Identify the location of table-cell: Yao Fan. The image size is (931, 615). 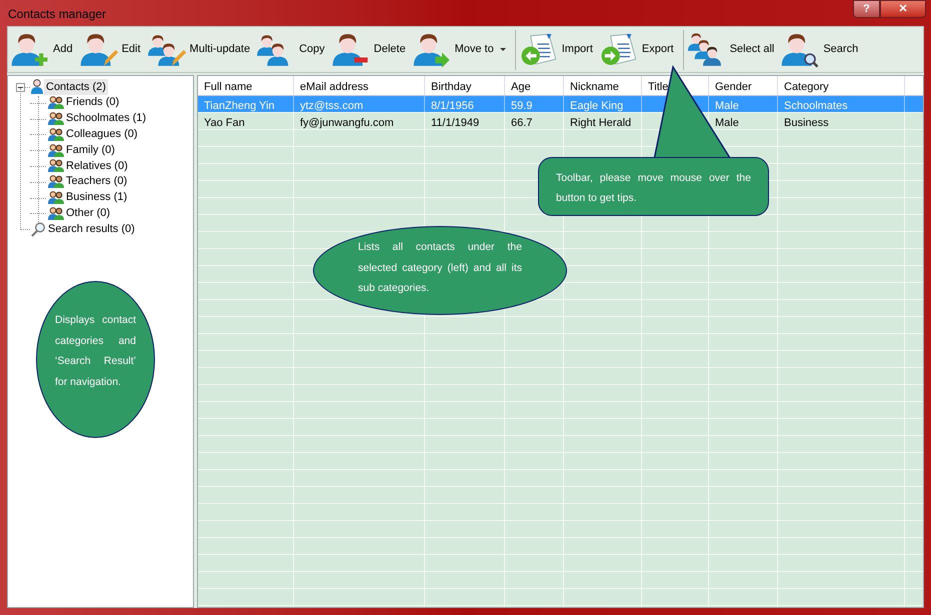
(224, 123).